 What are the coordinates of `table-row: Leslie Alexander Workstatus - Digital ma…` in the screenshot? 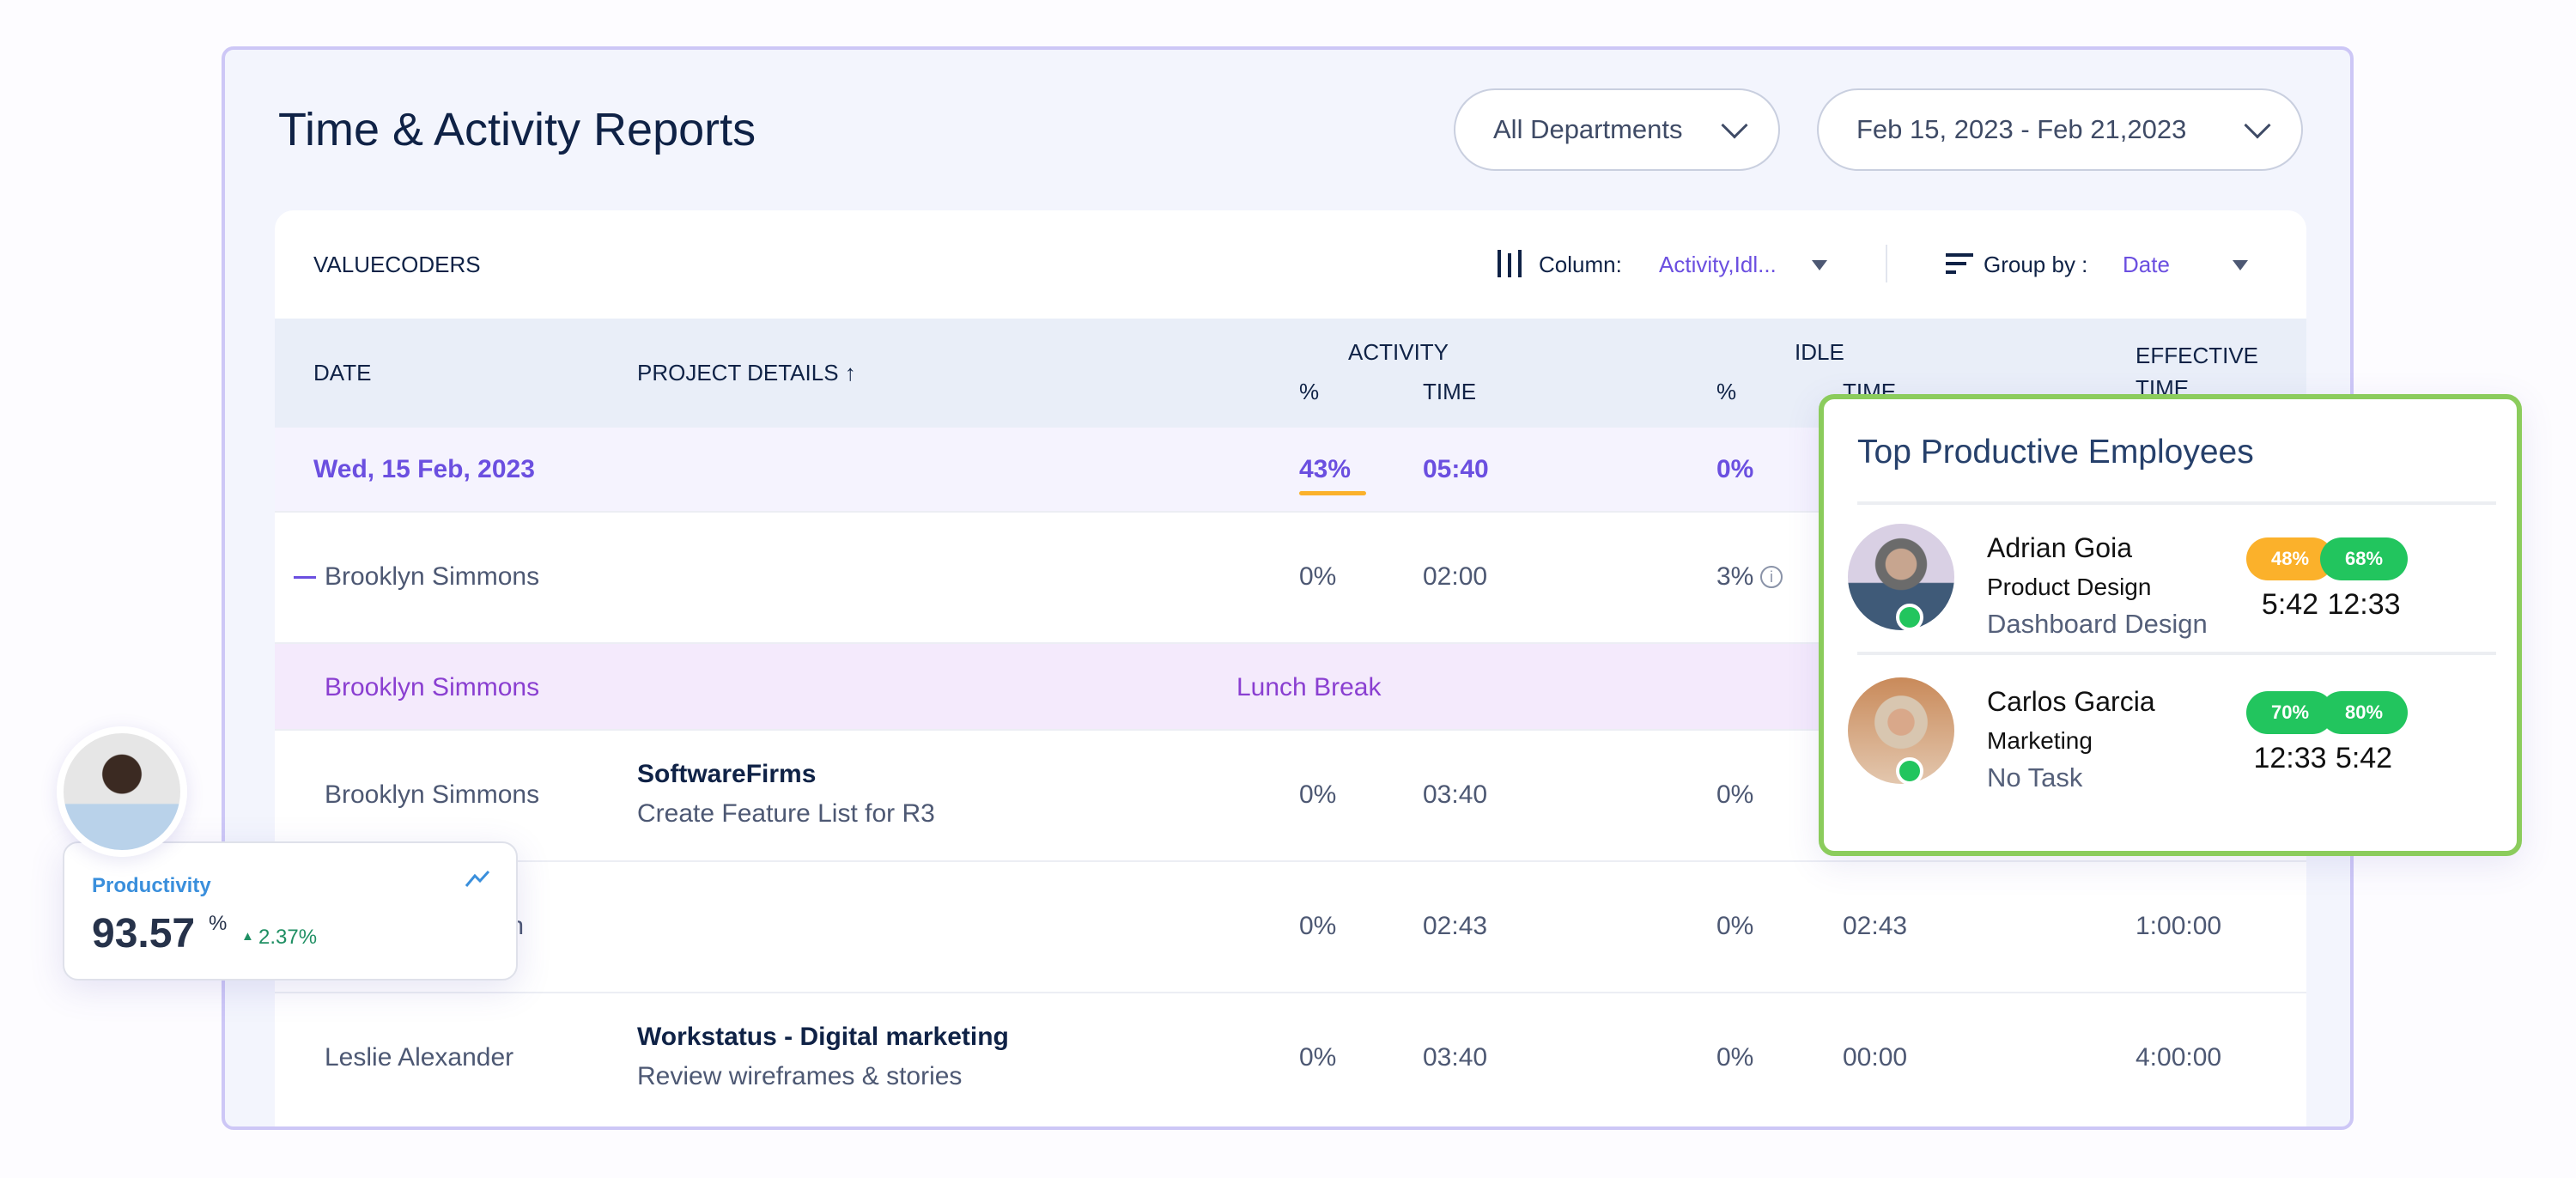 It's located at (1290, 1059).